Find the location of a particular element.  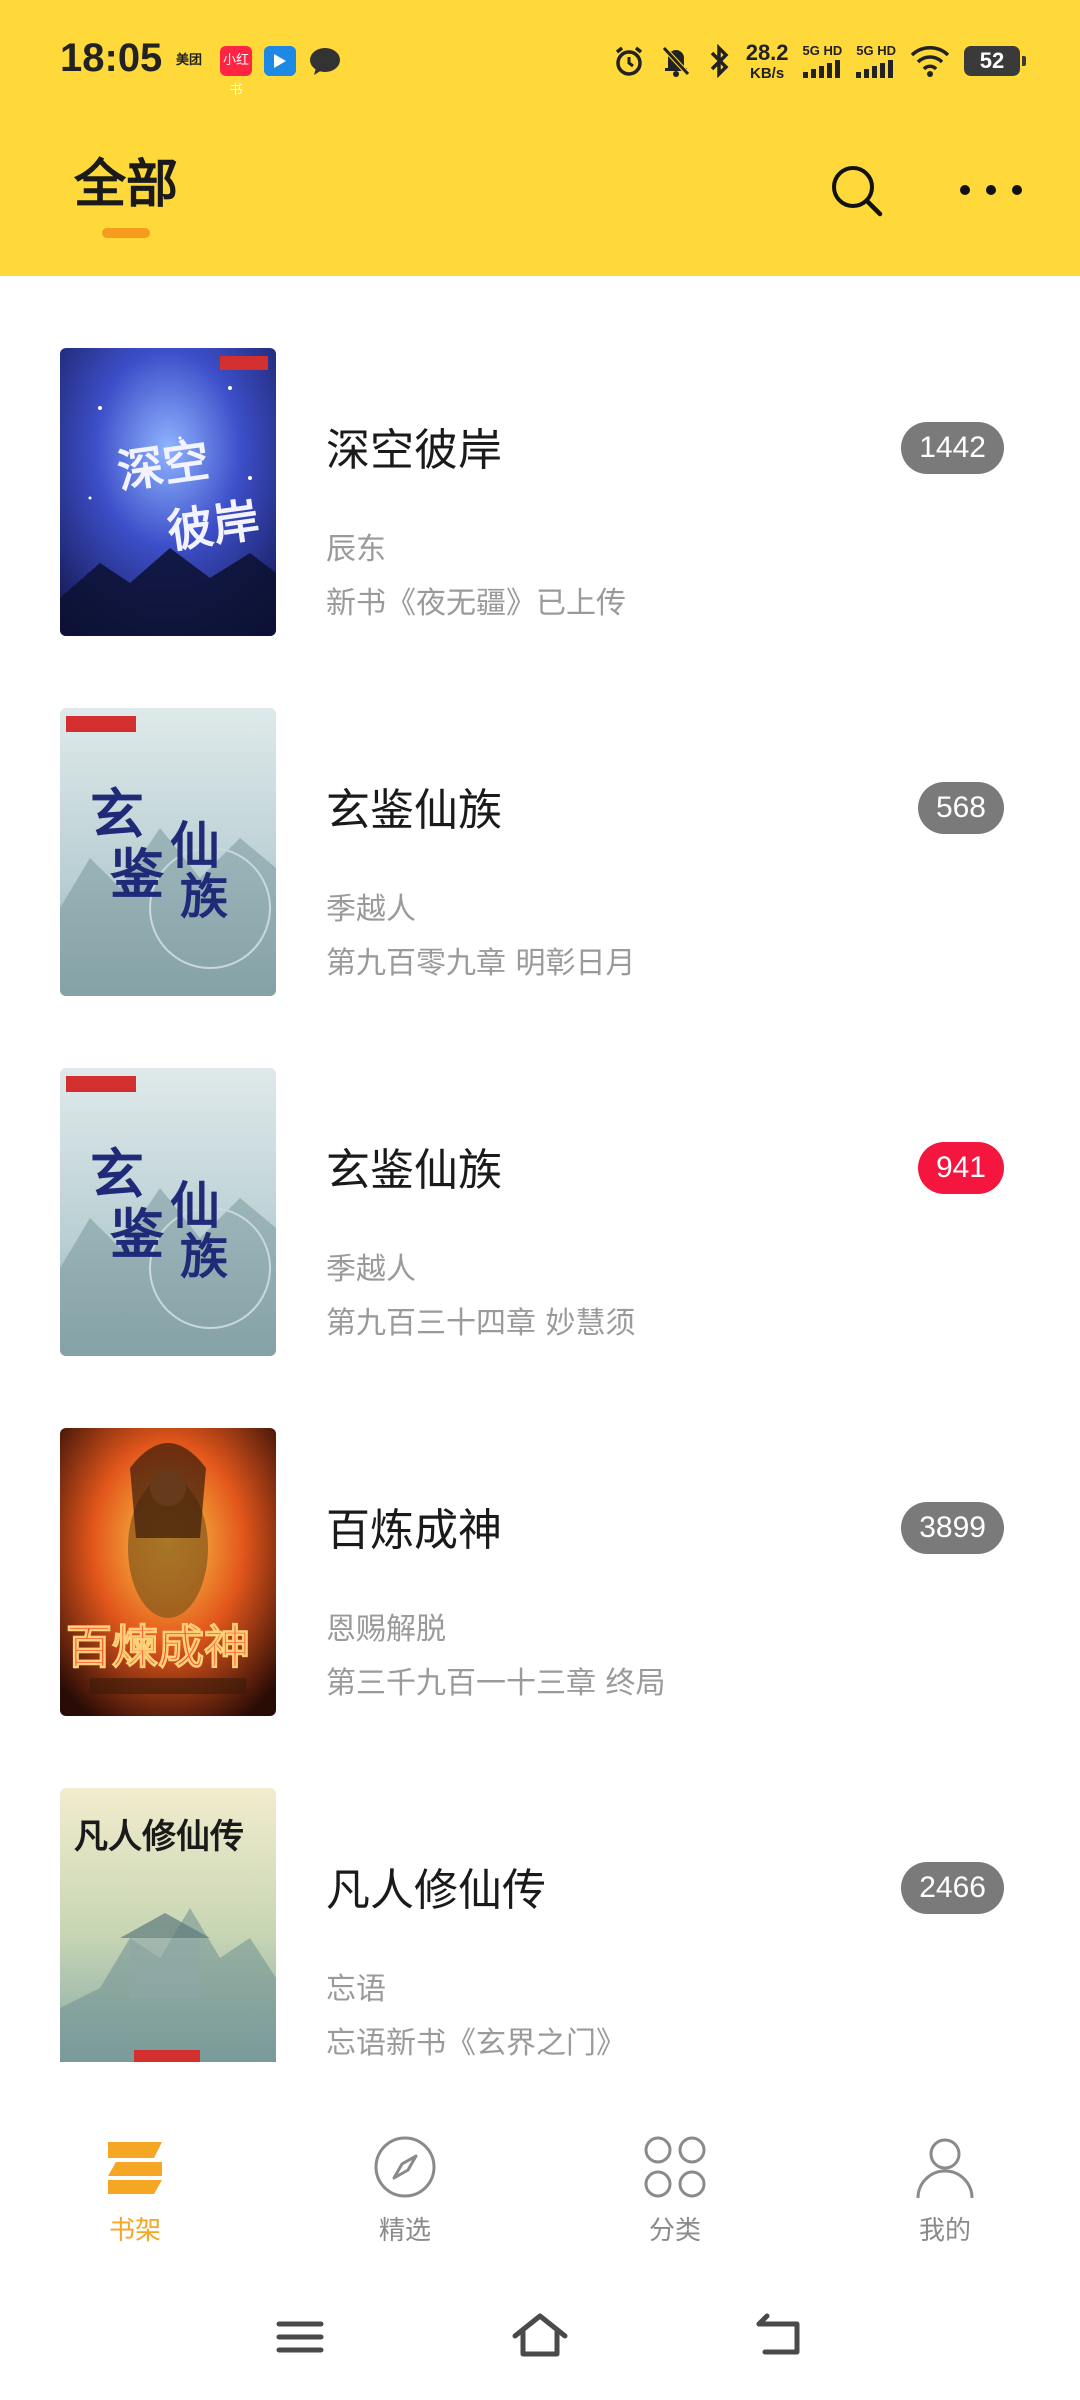

book-latest-chapter: 第九百零九章 明彰日月 is located at coordinates (481, 963).